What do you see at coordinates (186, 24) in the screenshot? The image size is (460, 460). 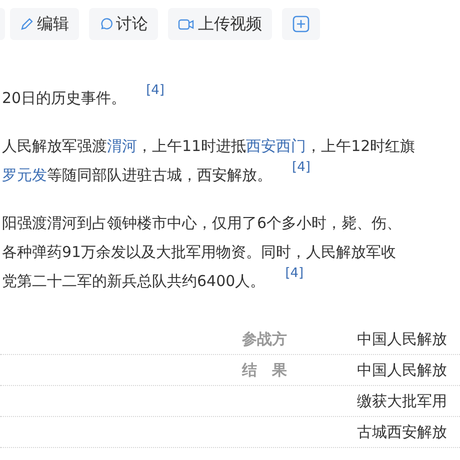 I see `video-camera-icon` at bounding box center [186, 24].